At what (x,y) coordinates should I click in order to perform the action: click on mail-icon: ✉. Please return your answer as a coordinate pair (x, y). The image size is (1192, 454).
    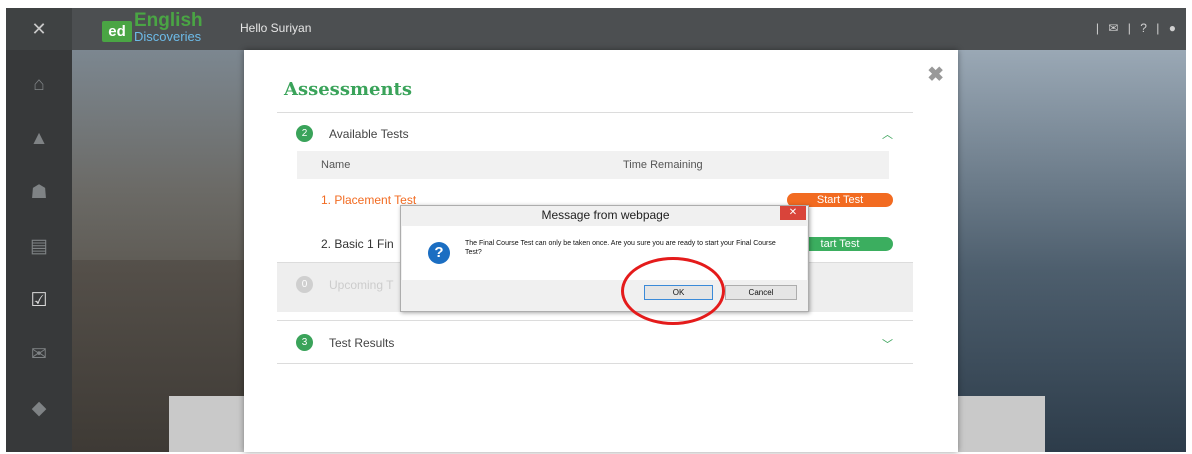
    Looking at the image, I should click on (1113, 28).